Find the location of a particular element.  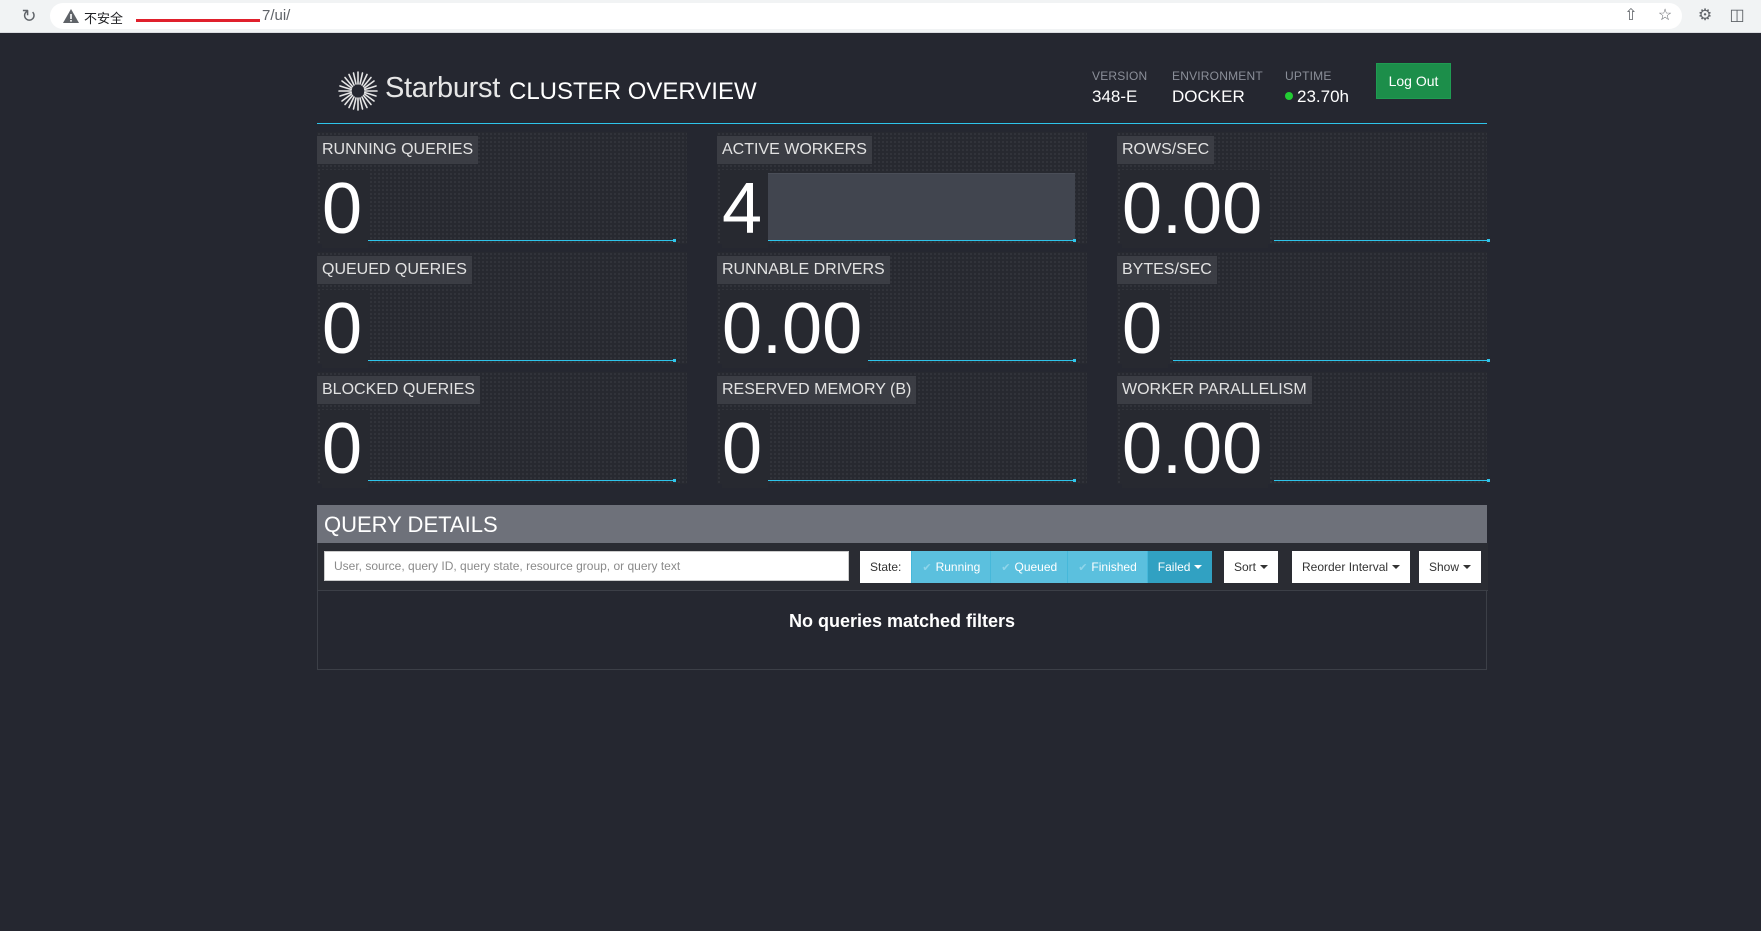

metric-label: BLOCKED QUERIES is located at coordinates (398, 390).